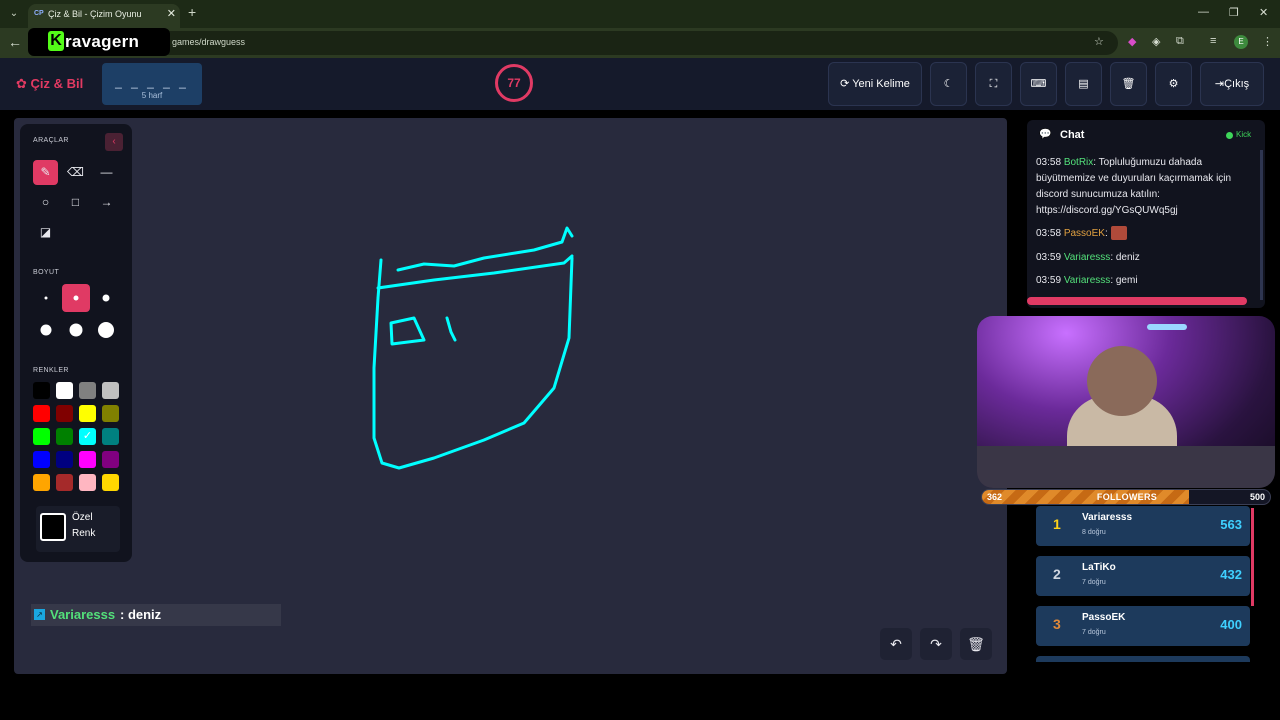  I want to click on chat-title: Chat, so click(1072, 135).